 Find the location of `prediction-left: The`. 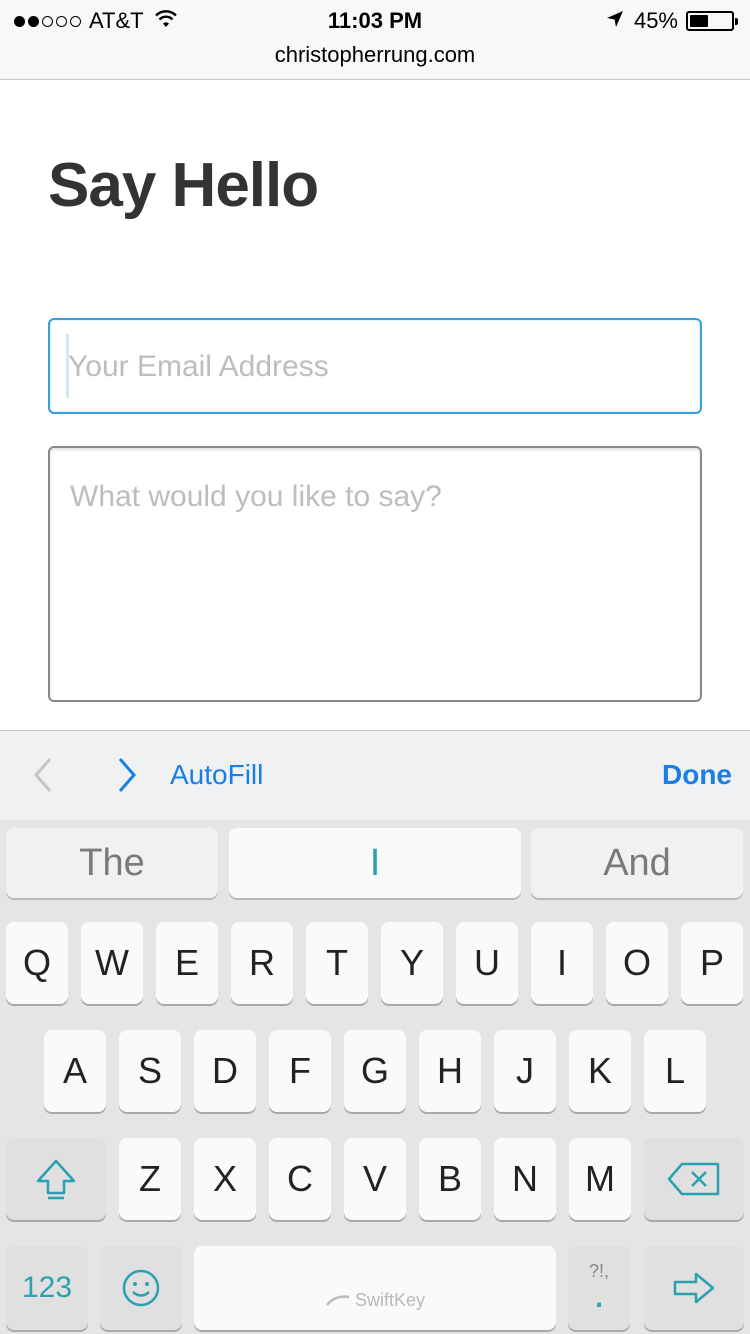

prediction-left: The is located at coordinates (112, 863).